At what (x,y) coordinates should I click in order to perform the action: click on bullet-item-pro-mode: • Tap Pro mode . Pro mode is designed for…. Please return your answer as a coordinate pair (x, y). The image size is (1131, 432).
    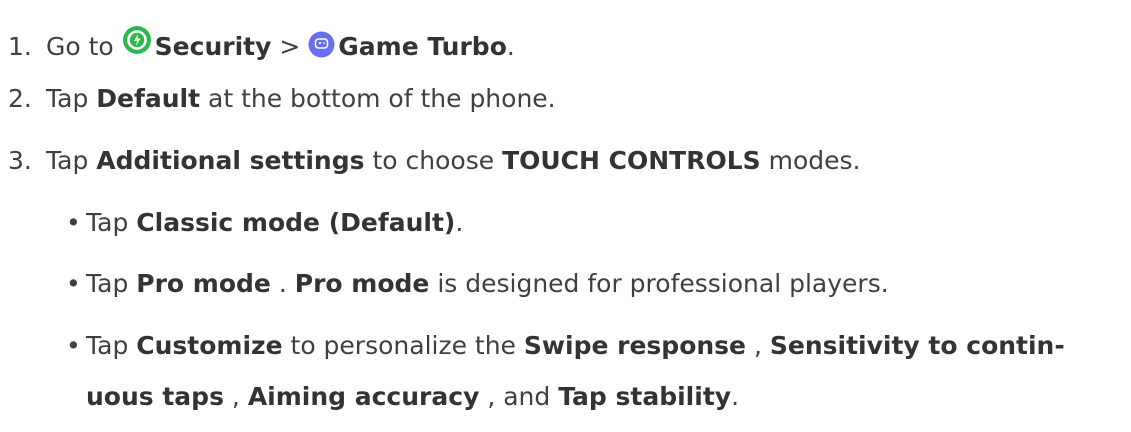
    Looking at the image, I should click on (477, 283).